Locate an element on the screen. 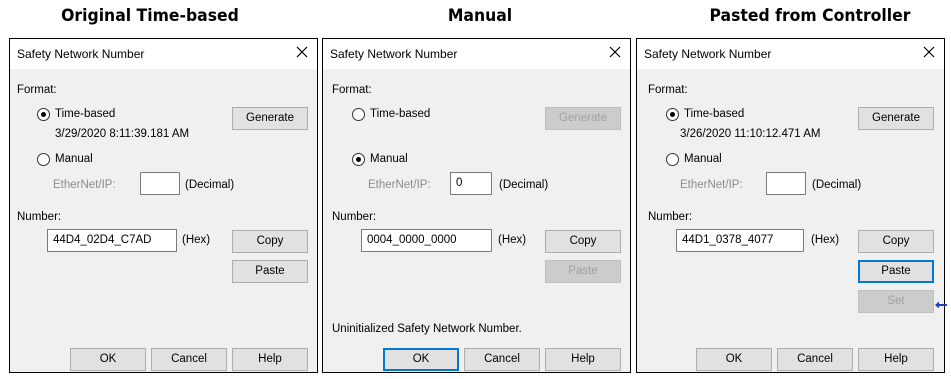 This screenshot has width=951, height=379. ethernet-field: 0 is located at coordinates (471, 183).